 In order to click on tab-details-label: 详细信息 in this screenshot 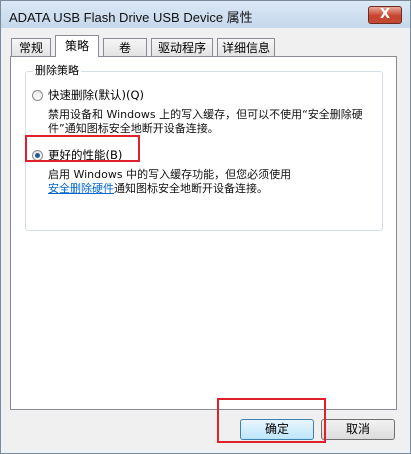, I will do `click(245, 48)`.